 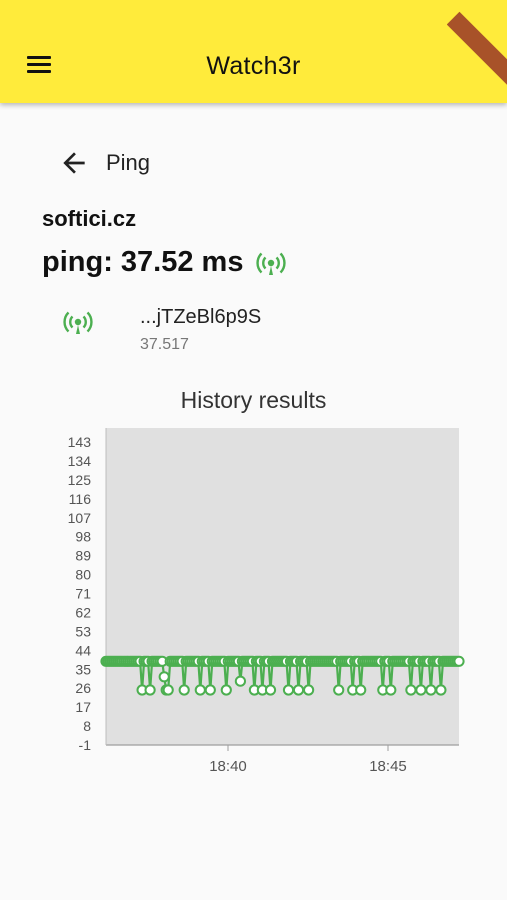 What do you see at coordinates (388, 766) in the screenshot?
I see `x-tick-label: 18:45` at bounding box center [388, 766].